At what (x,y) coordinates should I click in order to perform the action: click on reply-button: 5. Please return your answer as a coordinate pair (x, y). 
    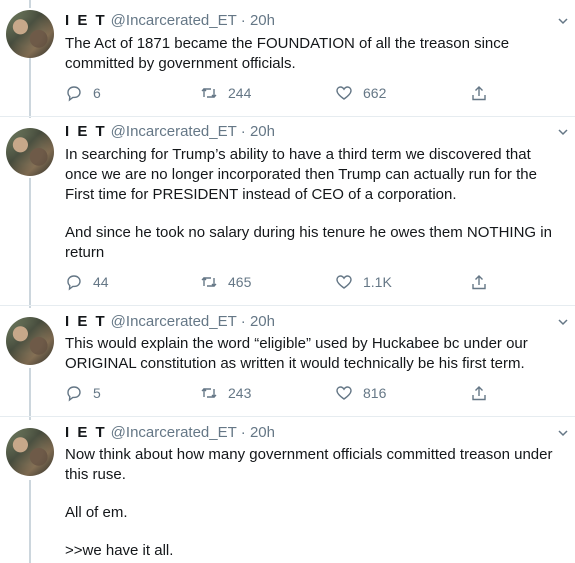
    Looking at the image, I should click on (83, 393).